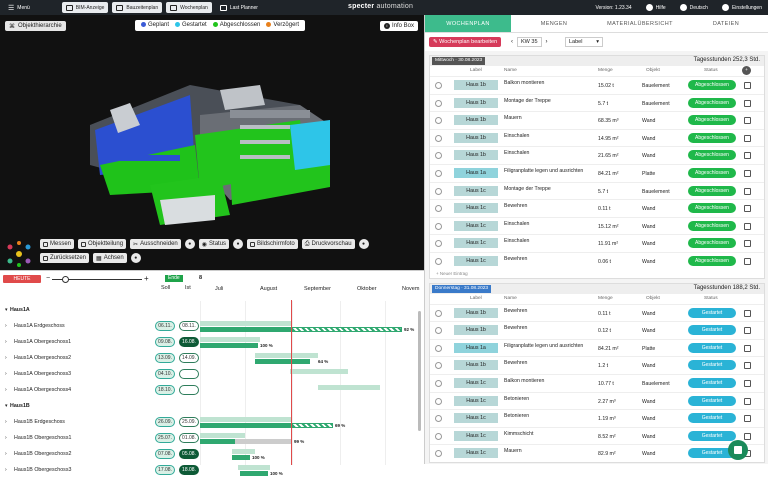 Image resolution: width=768 pixels, height=478 pixels. I want to click on expand-icon: ▾, so click(6, 310).